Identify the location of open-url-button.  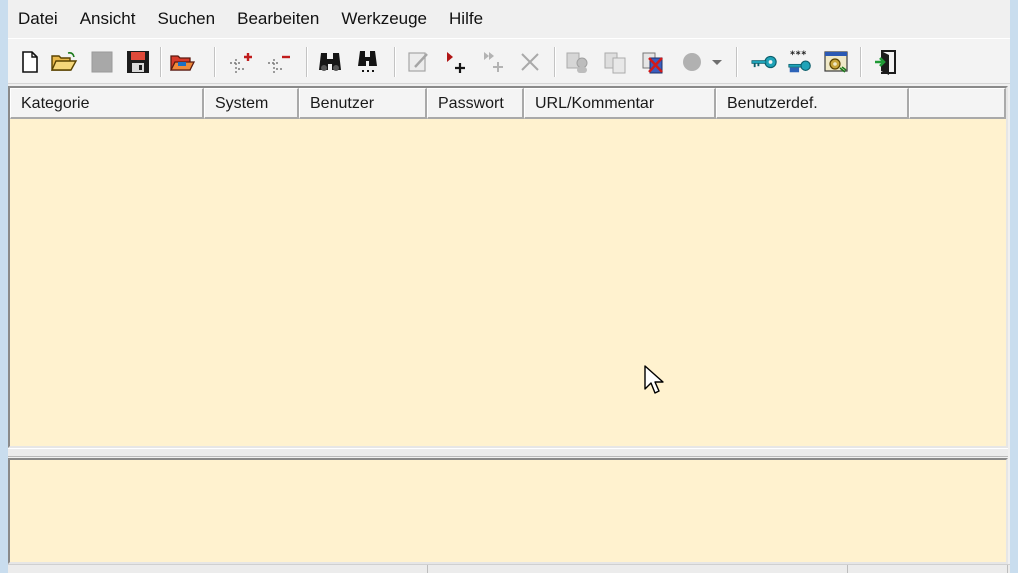
(692, 62).